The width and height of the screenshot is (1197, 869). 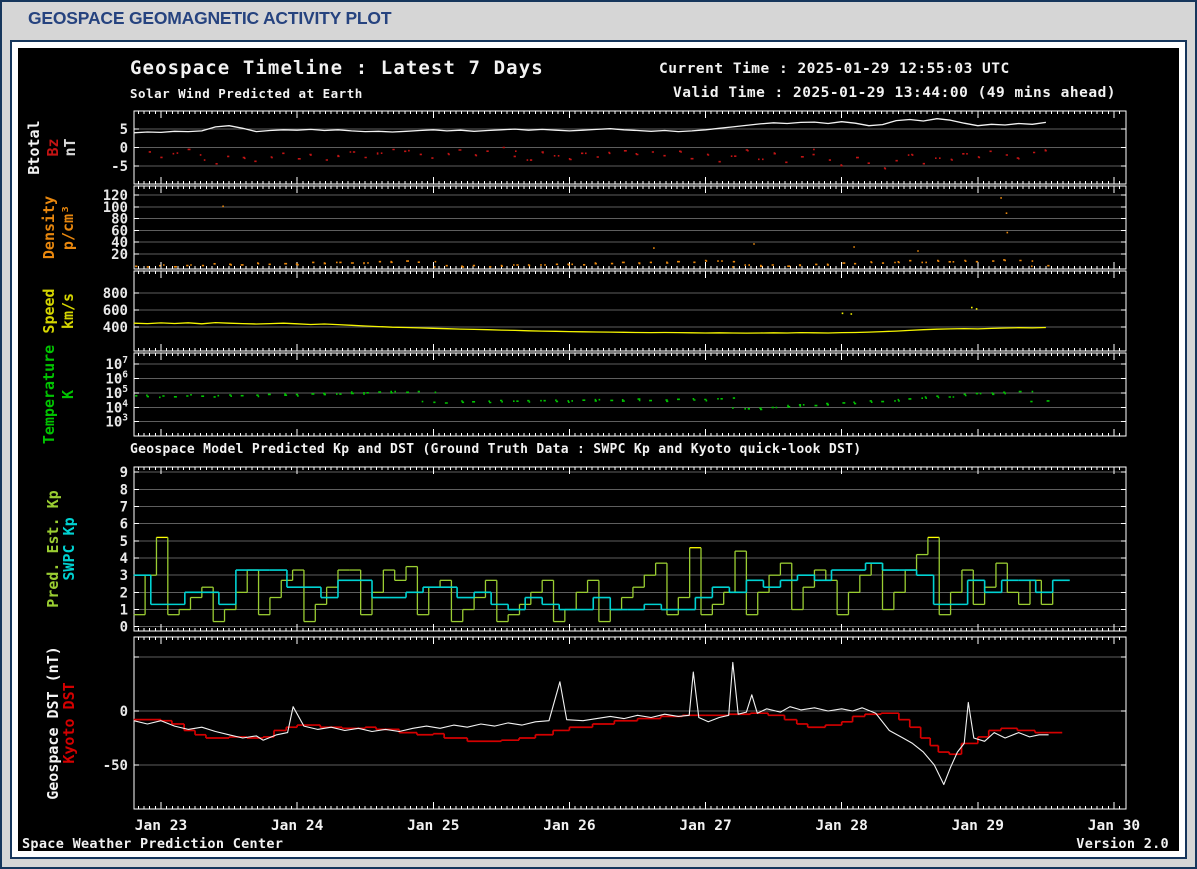 I want to click on ytick-speed: 800, so click(x=115, y=294).